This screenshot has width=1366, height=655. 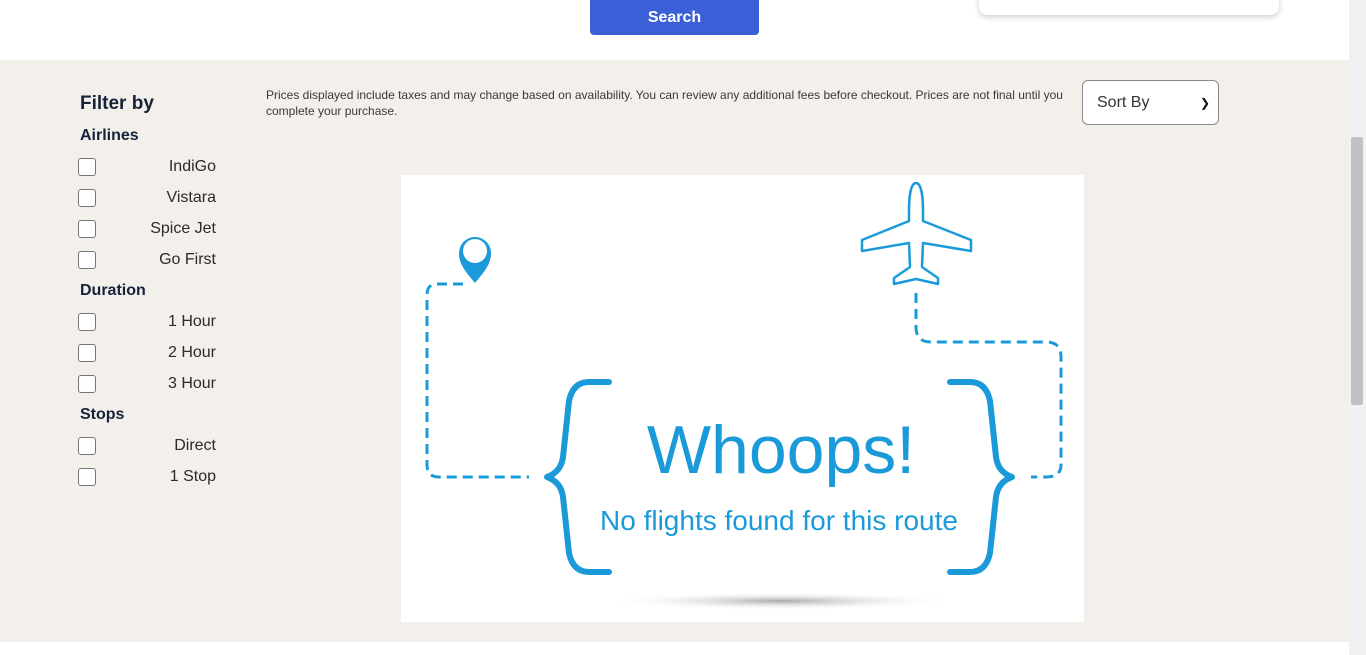 I want to click on sort-select: Sort By ❯, so click(x=1150, y=102).